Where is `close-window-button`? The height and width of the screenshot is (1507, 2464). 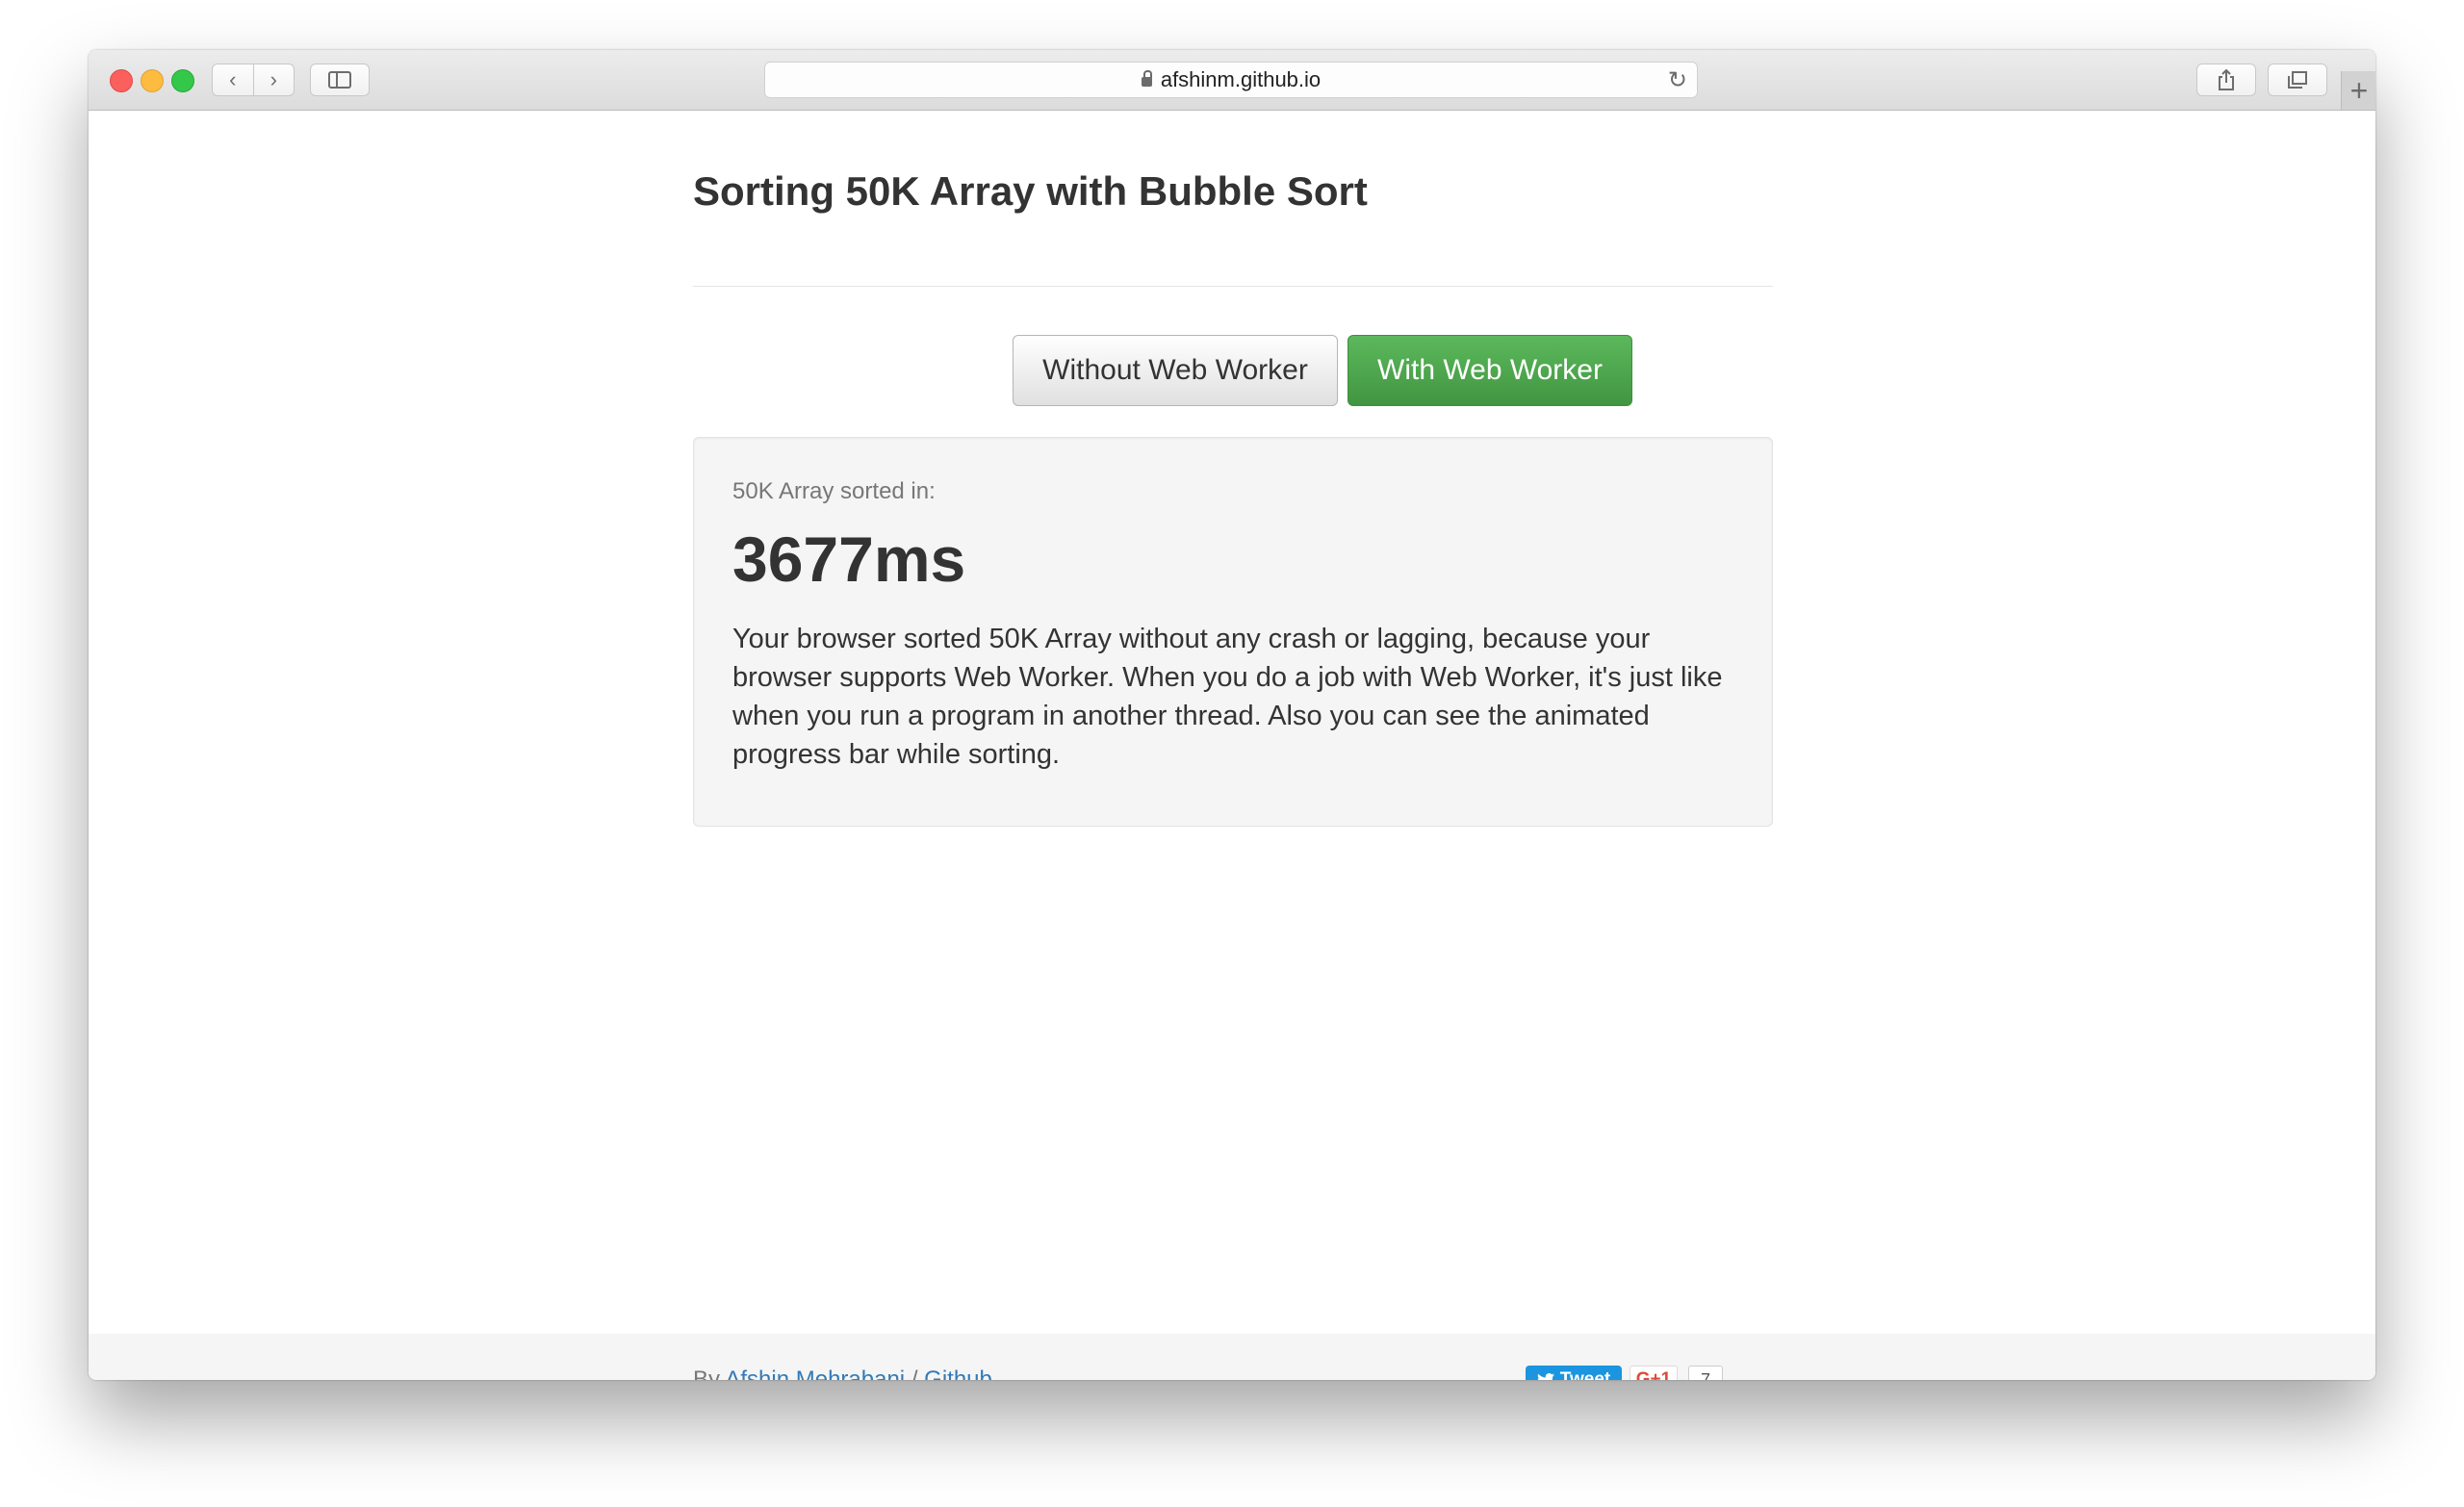 close-window-button is located at coordinates (121, 80).